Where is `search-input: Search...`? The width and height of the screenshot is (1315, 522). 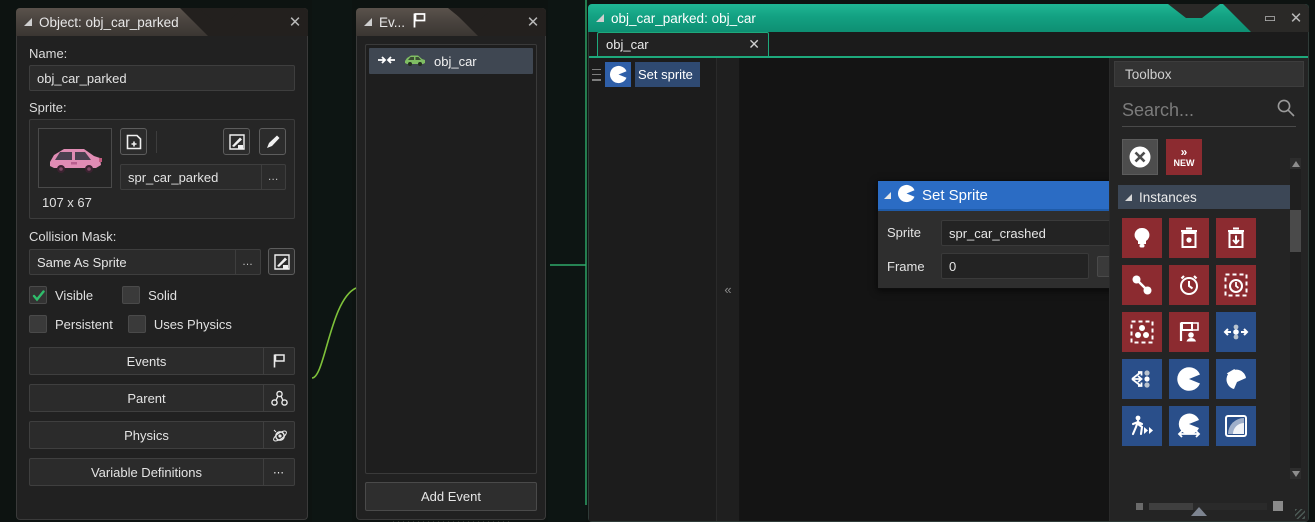
search-input: Search... is located at coordinates (1199, 110).